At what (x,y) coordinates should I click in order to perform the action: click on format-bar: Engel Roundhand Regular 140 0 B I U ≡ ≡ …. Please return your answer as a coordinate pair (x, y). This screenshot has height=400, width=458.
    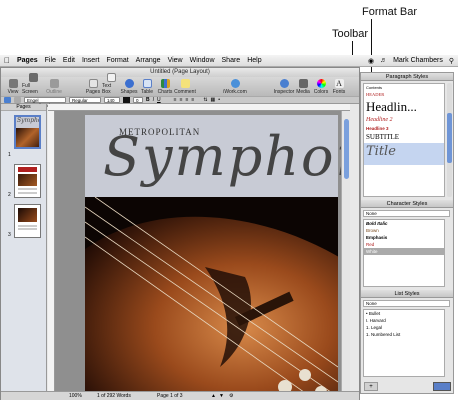
    Looking at the image, I should click on (180, 102).